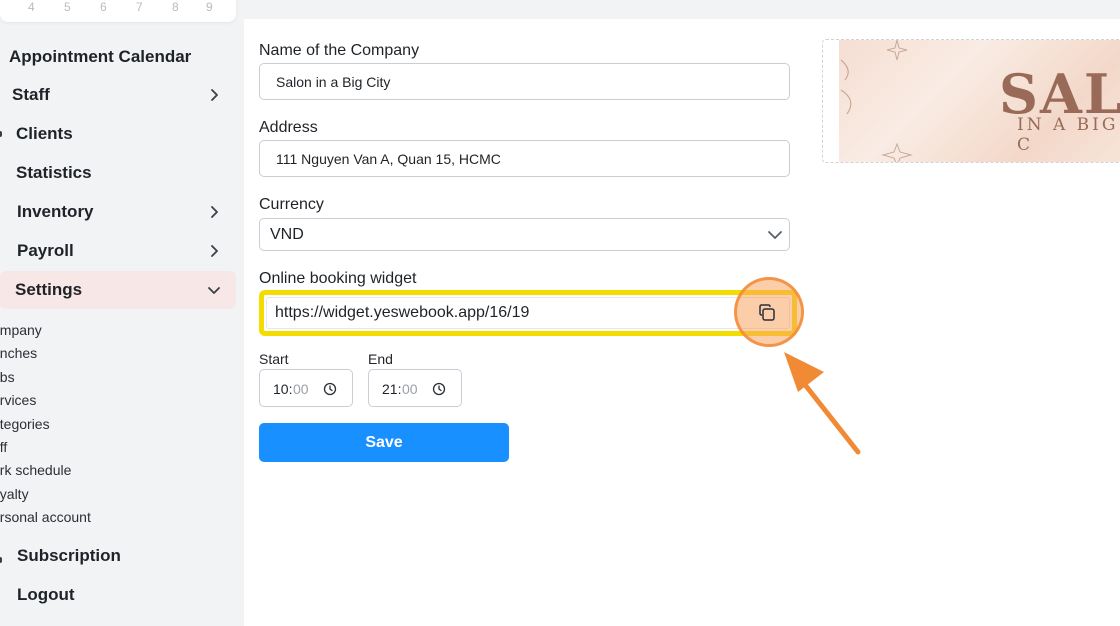  I want to click on sidebar-heading-appointment-calendar: Appointment Calendar, so click(100, 57).